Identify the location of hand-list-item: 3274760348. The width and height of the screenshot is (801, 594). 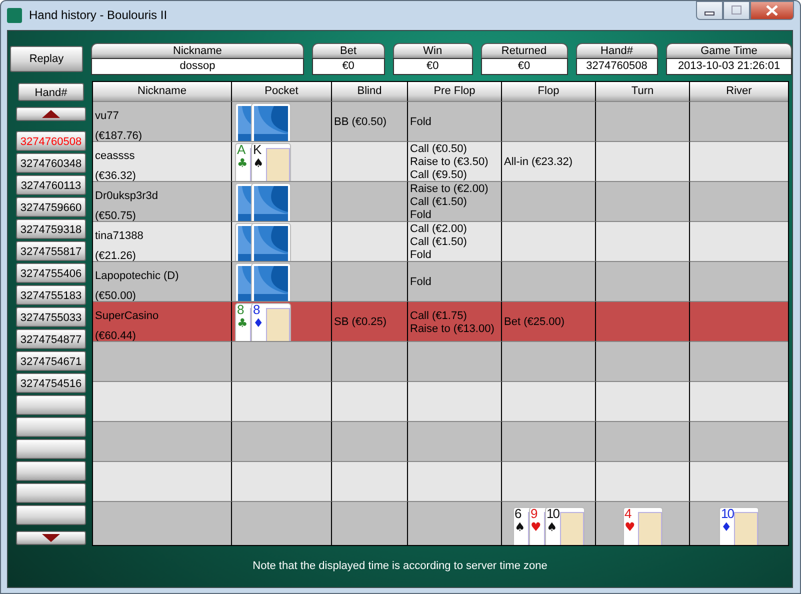
(51, 163).